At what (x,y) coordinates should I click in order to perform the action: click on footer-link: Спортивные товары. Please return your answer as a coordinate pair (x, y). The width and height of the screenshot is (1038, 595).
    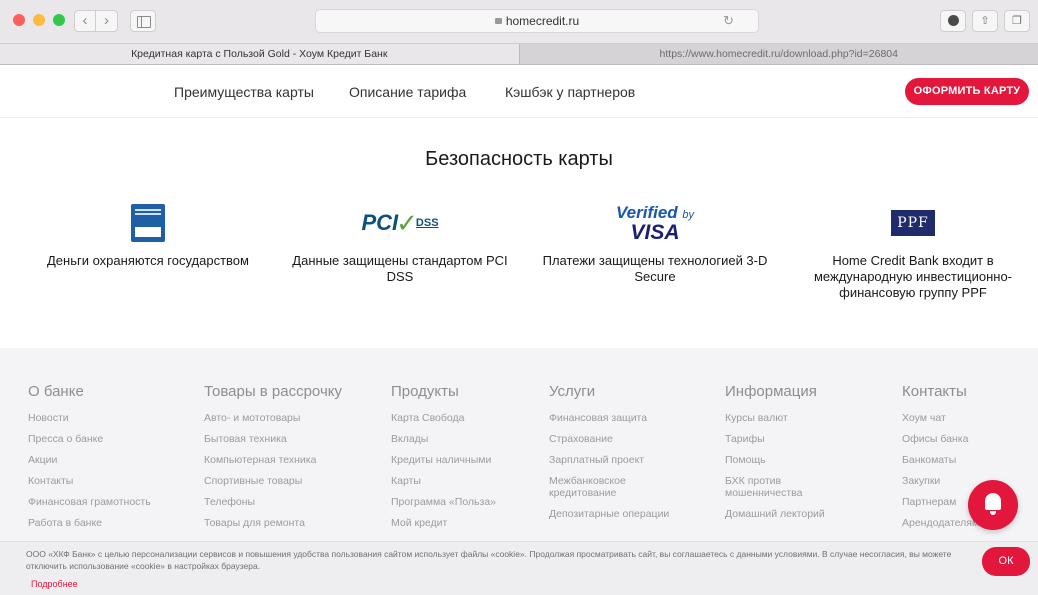
    Looking at the image, I should click on (273, 481).